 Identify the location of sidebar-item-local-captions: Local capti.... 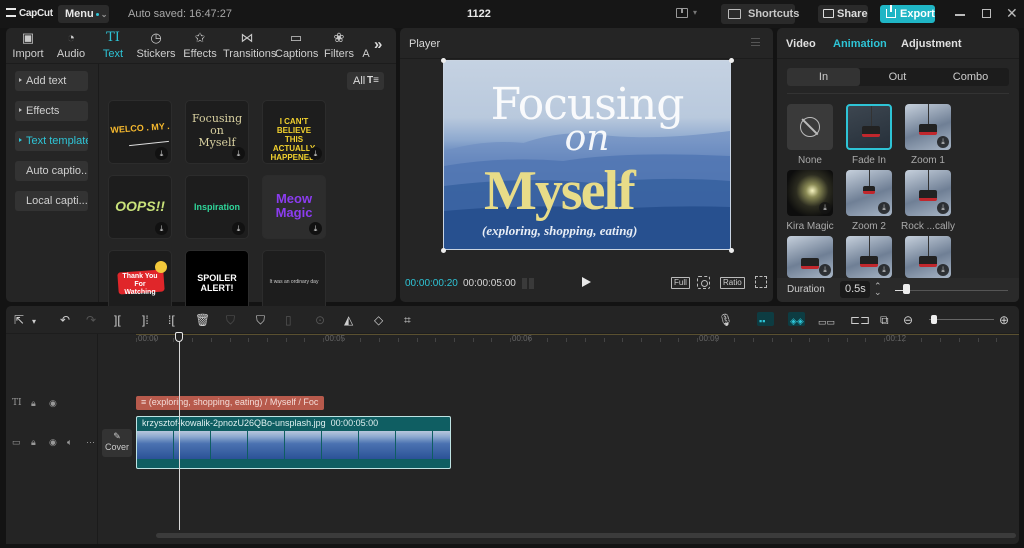
(51, 201).